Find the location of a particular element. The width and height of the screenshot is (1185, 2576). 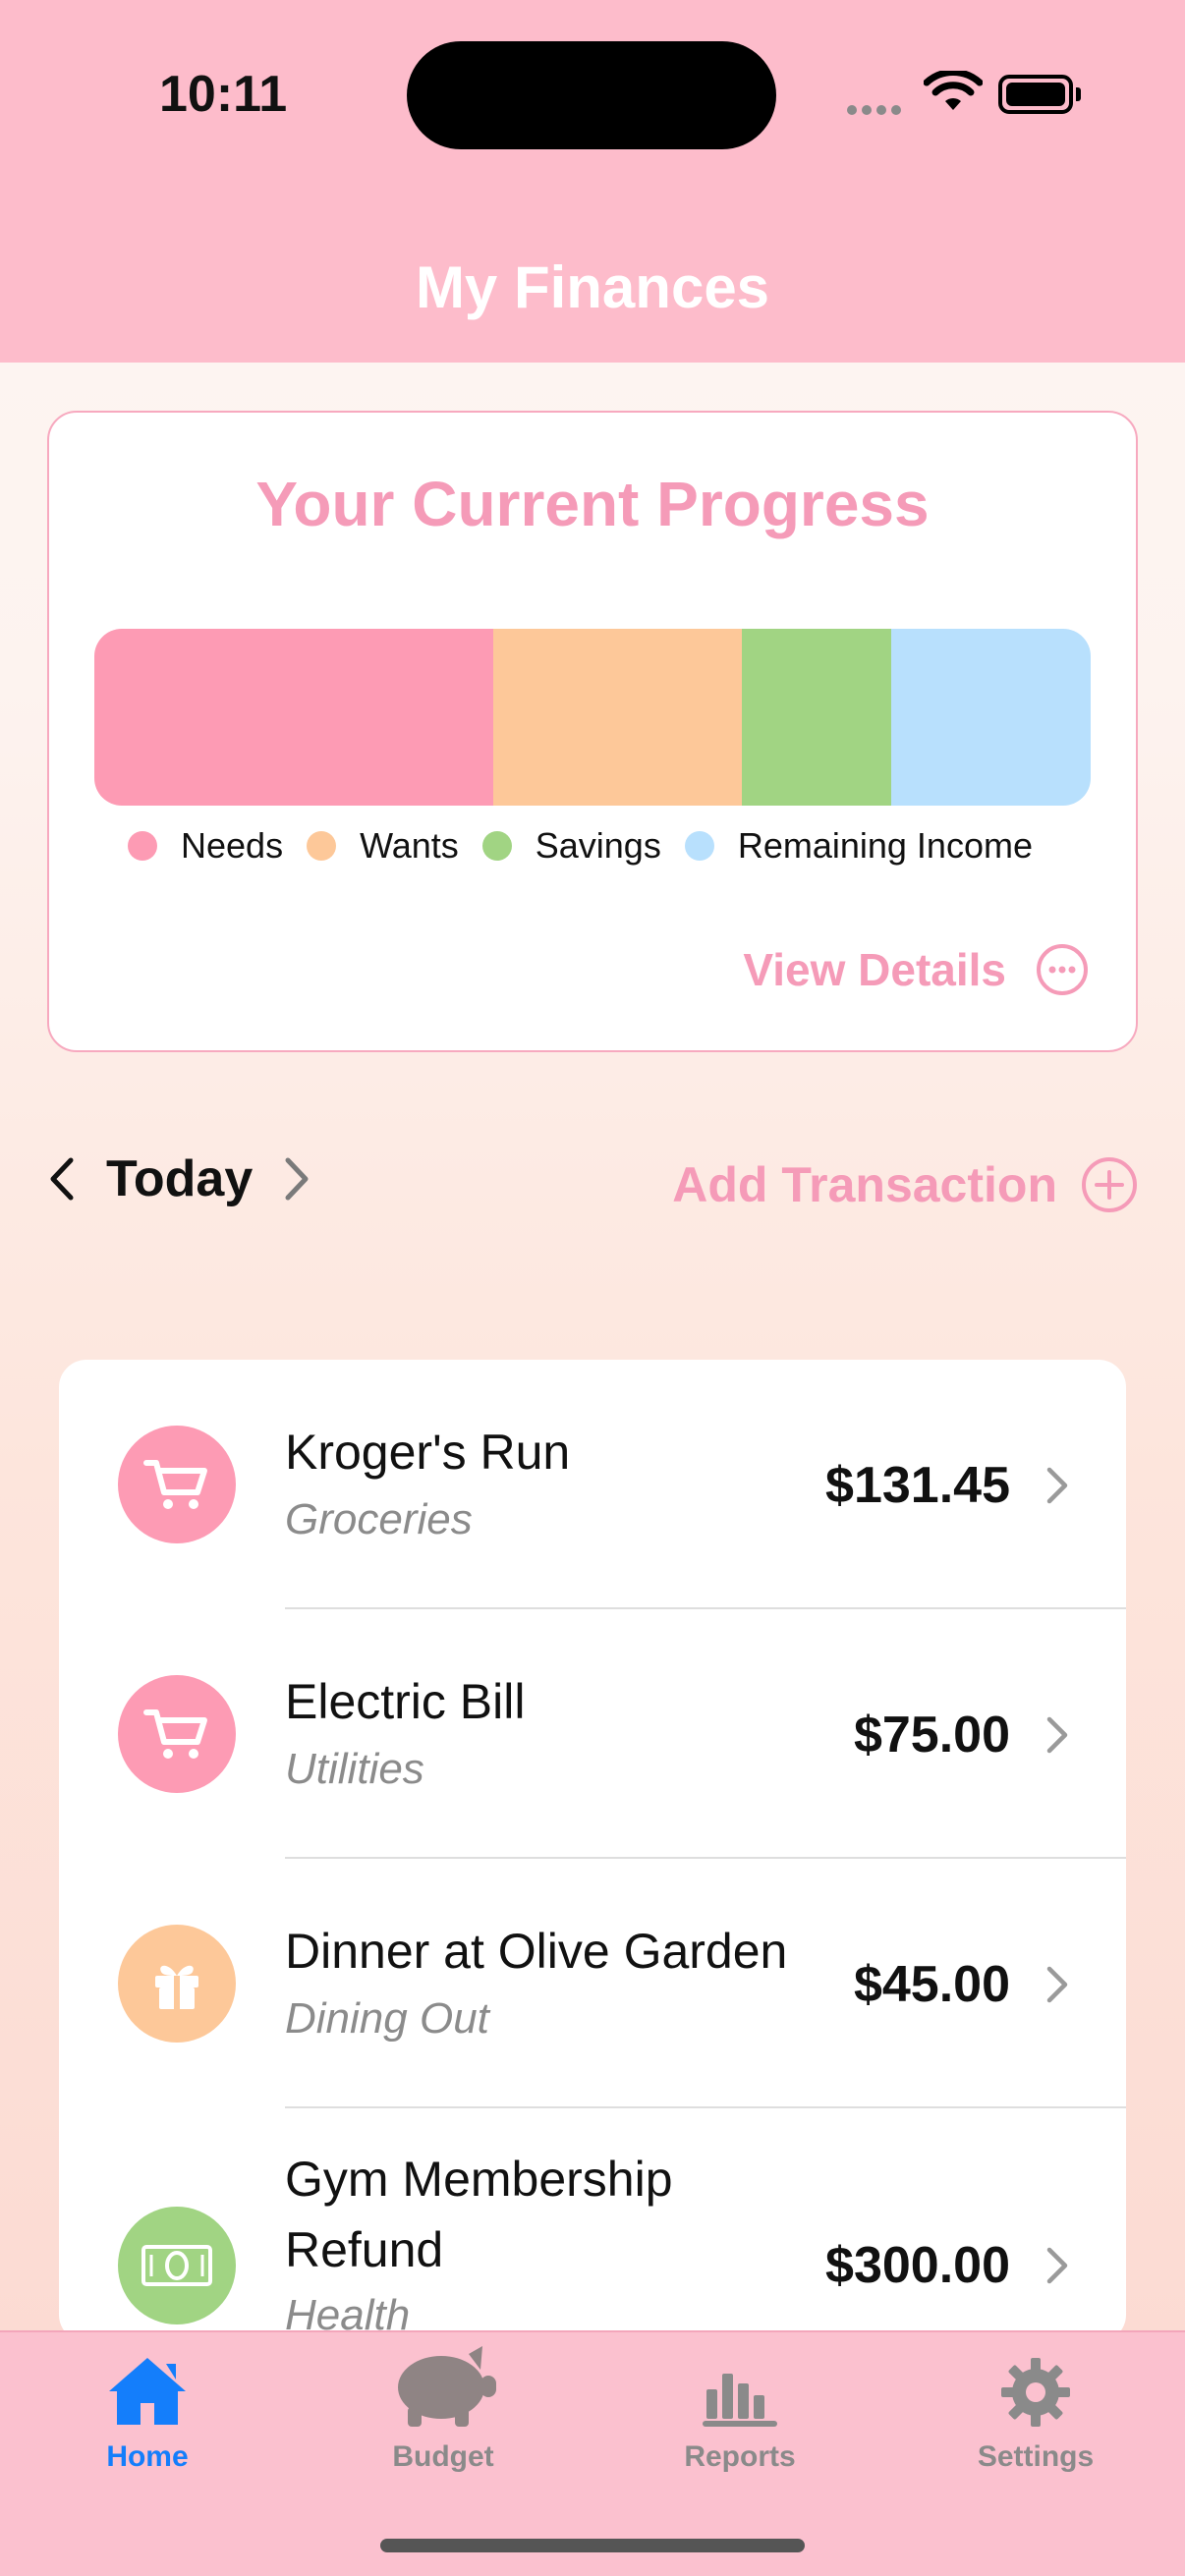

tab-home: Home is located at coordinates (148, 2412).